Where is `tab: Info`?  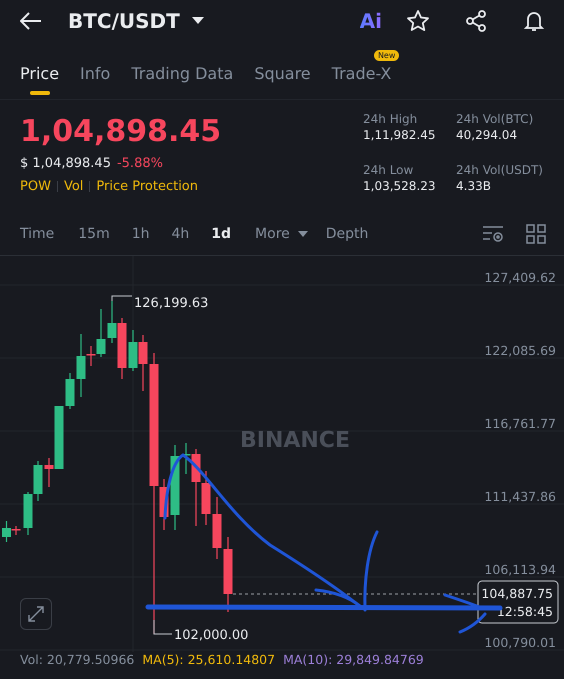 tab: Info is located at coordinates (95, 74).